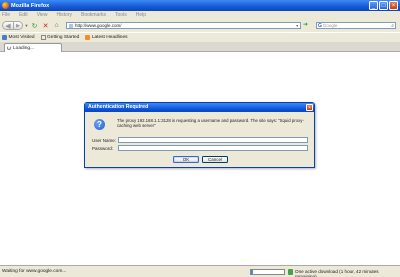  I want to click on reload-icon: ↻, so click(34, 25).